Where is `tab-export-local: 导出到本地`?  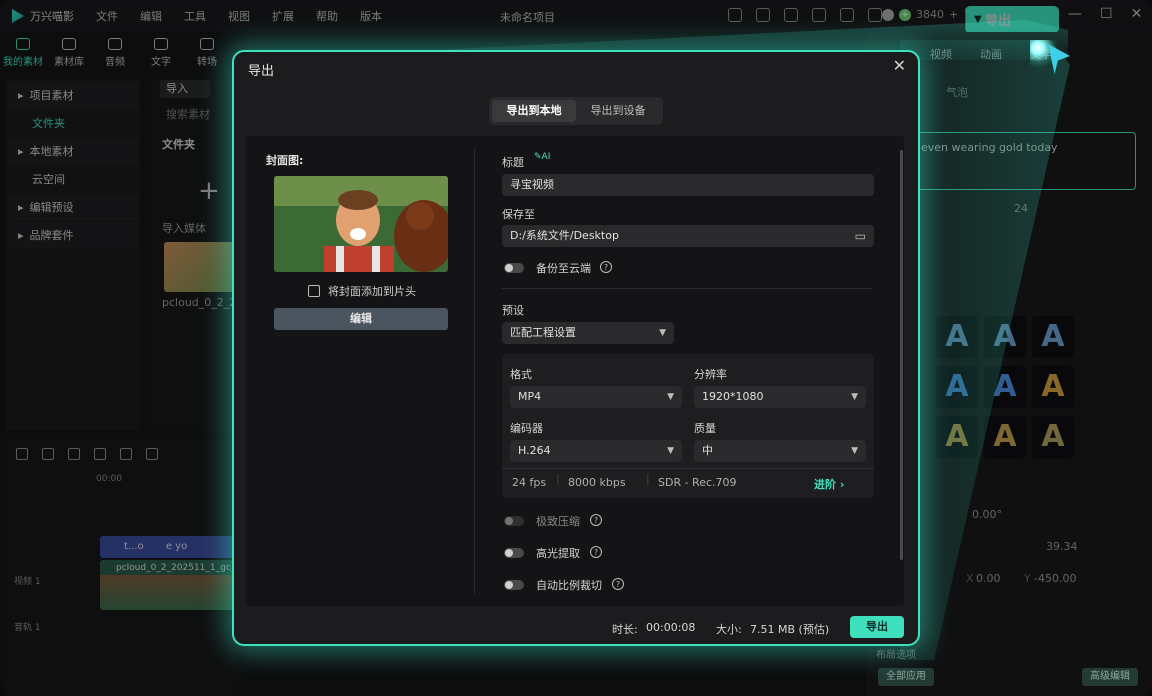
tab-export-local: 导出到本地 is located at coordinates (534, 111).